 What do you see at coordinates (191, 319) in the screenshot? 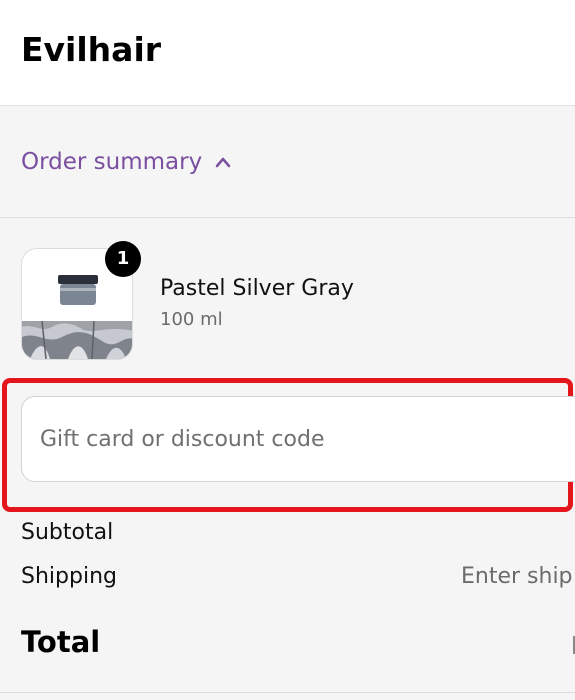
I see `product-variant: 100 ml` at bounding box center [191, 319].